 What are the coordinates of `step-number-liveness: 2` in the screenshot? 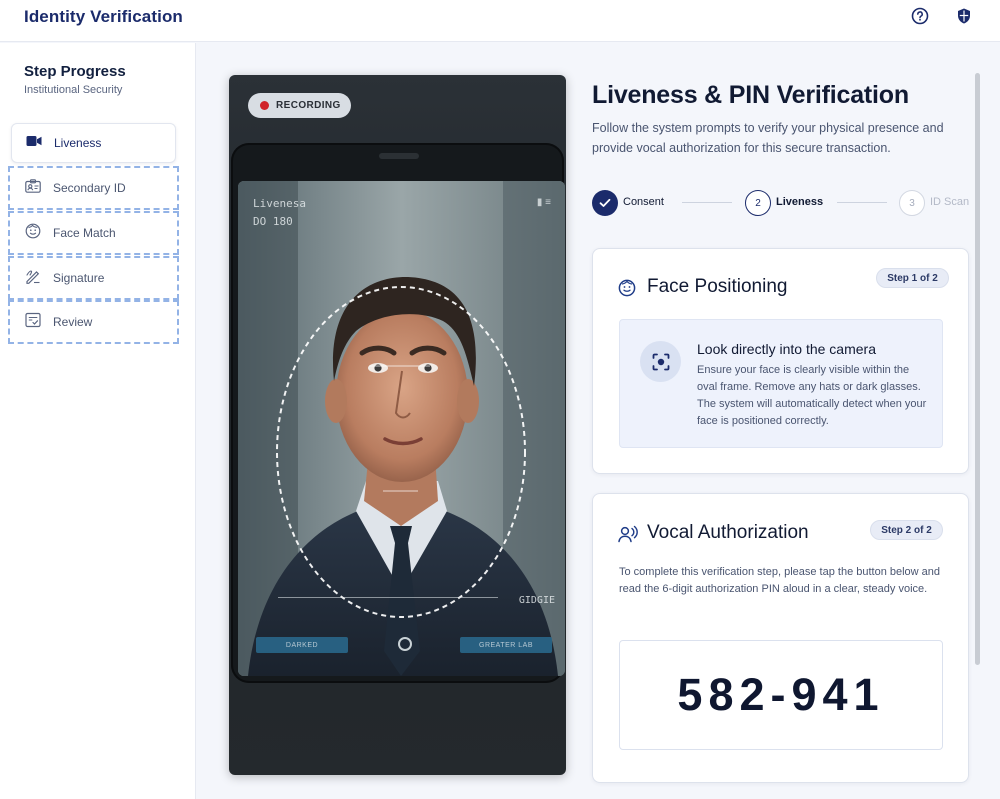 It's located at (758, 203).